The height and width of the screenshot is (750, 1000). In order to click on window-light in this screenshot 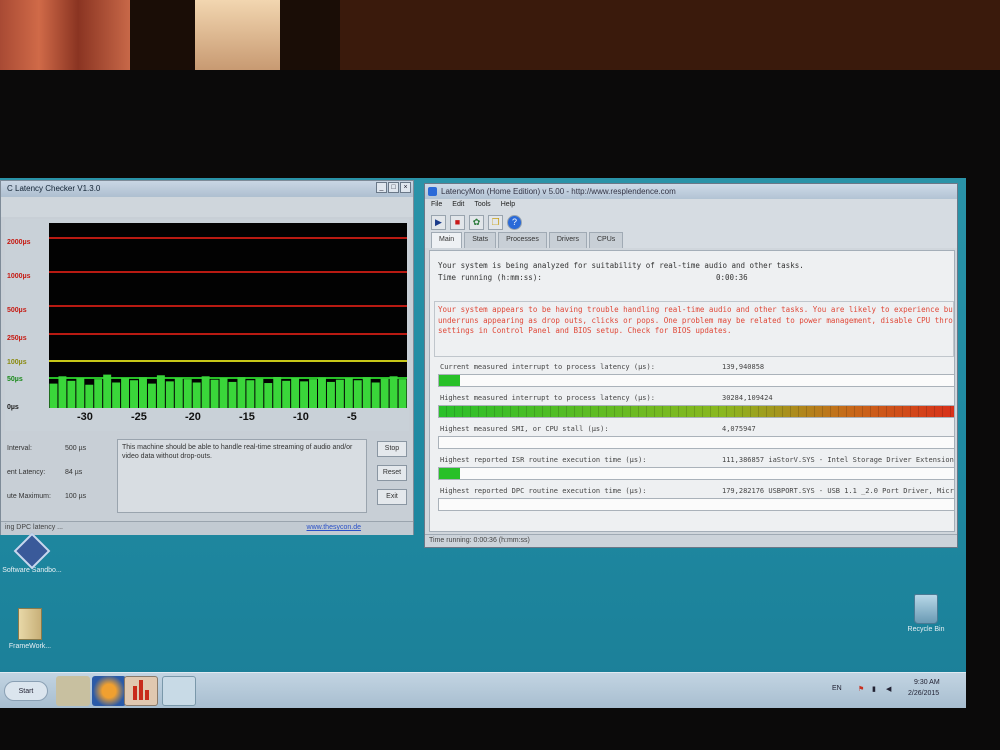, I will do `click(237, 35)`.